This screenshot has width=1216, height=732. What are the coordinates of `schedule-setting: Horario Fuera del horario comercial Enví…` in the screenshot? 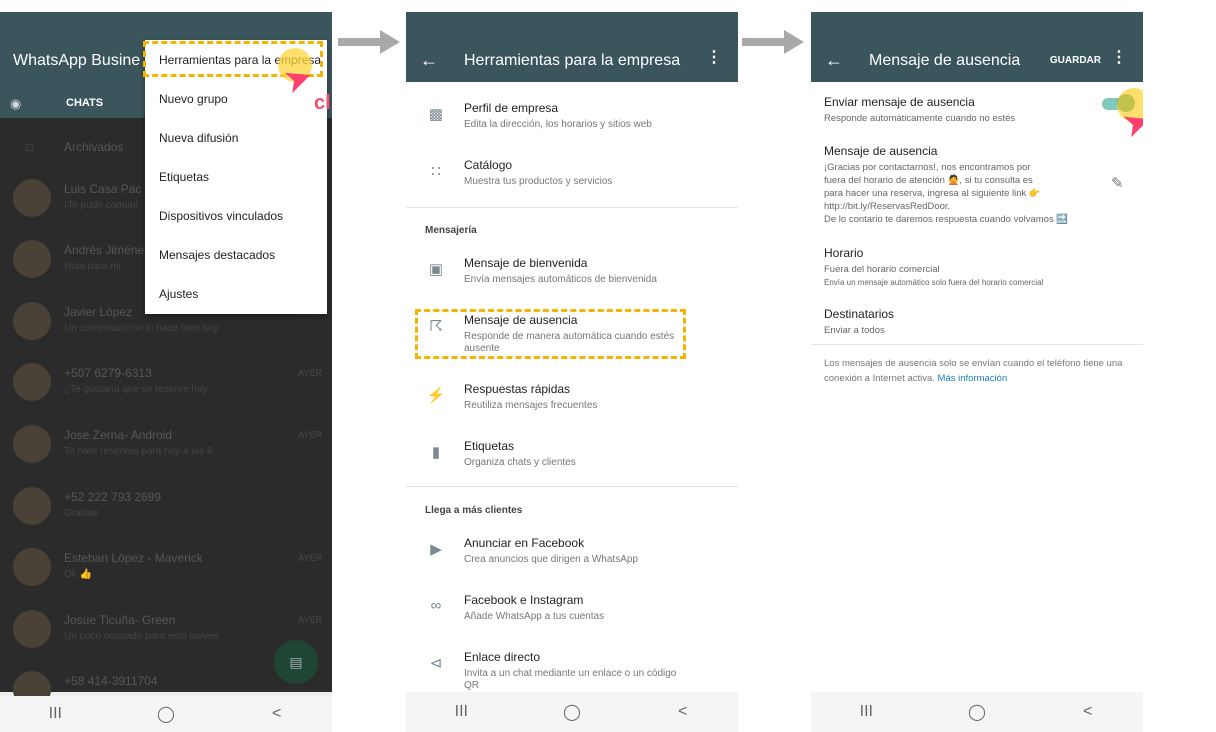 It's located at (964, 267).